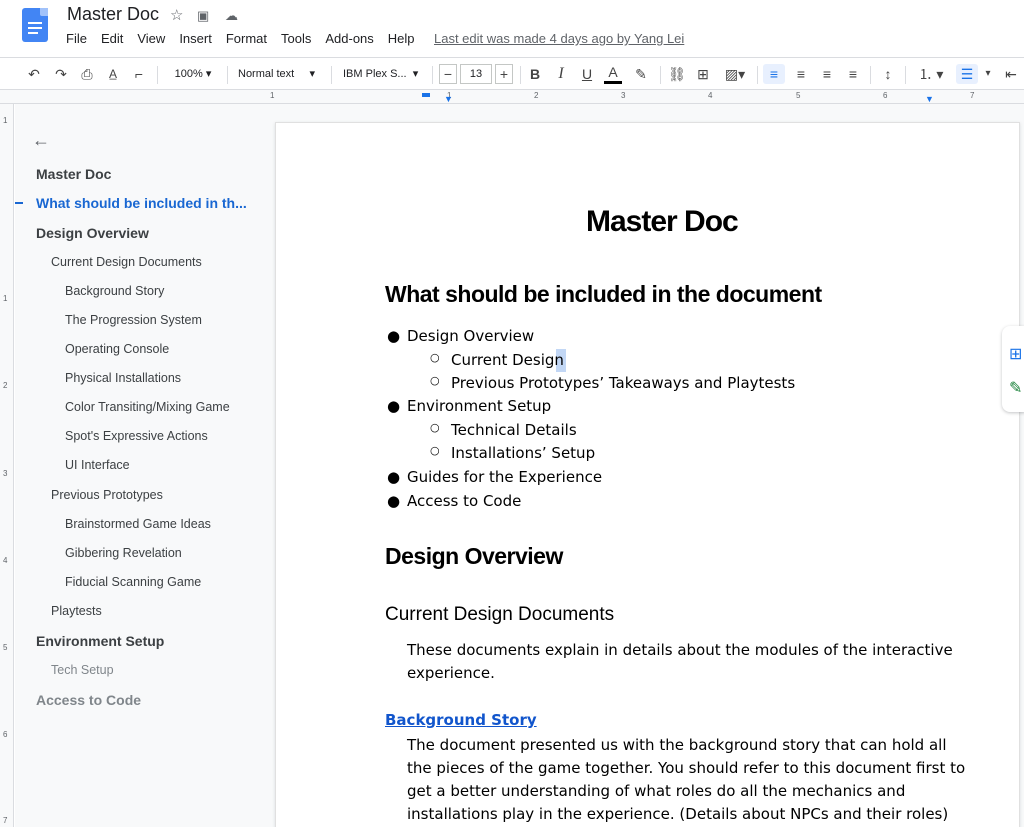 This screenshot has width=1024, height=827. Describe the element at coordinates (123, 553) in the screenshot. I see `outline-item: Gibbering Revelation` at that location.